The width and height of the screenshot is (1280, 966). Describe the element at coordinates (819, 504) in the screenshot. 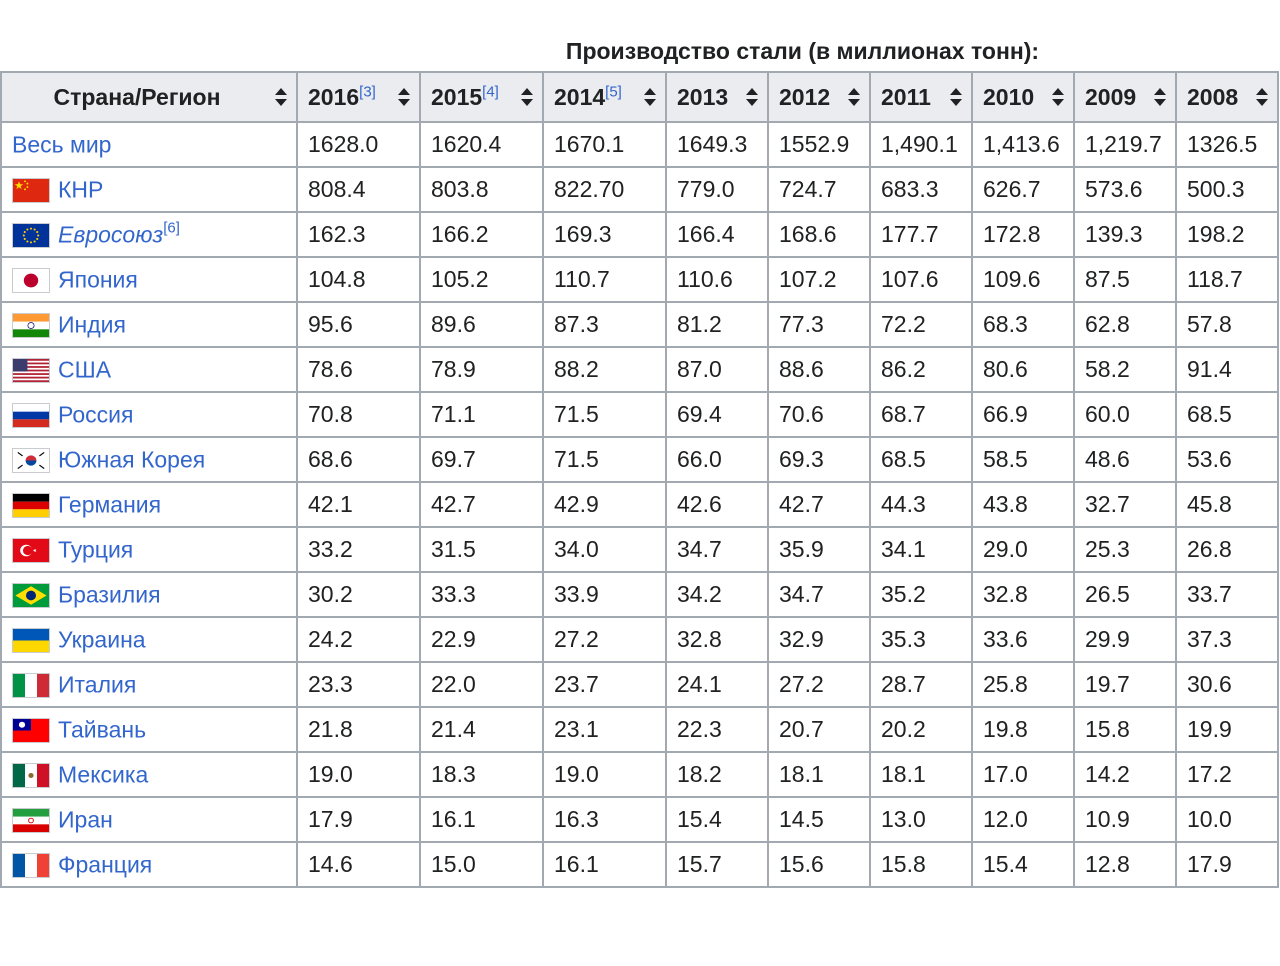

I see `value-cell: 42.7` at that location.